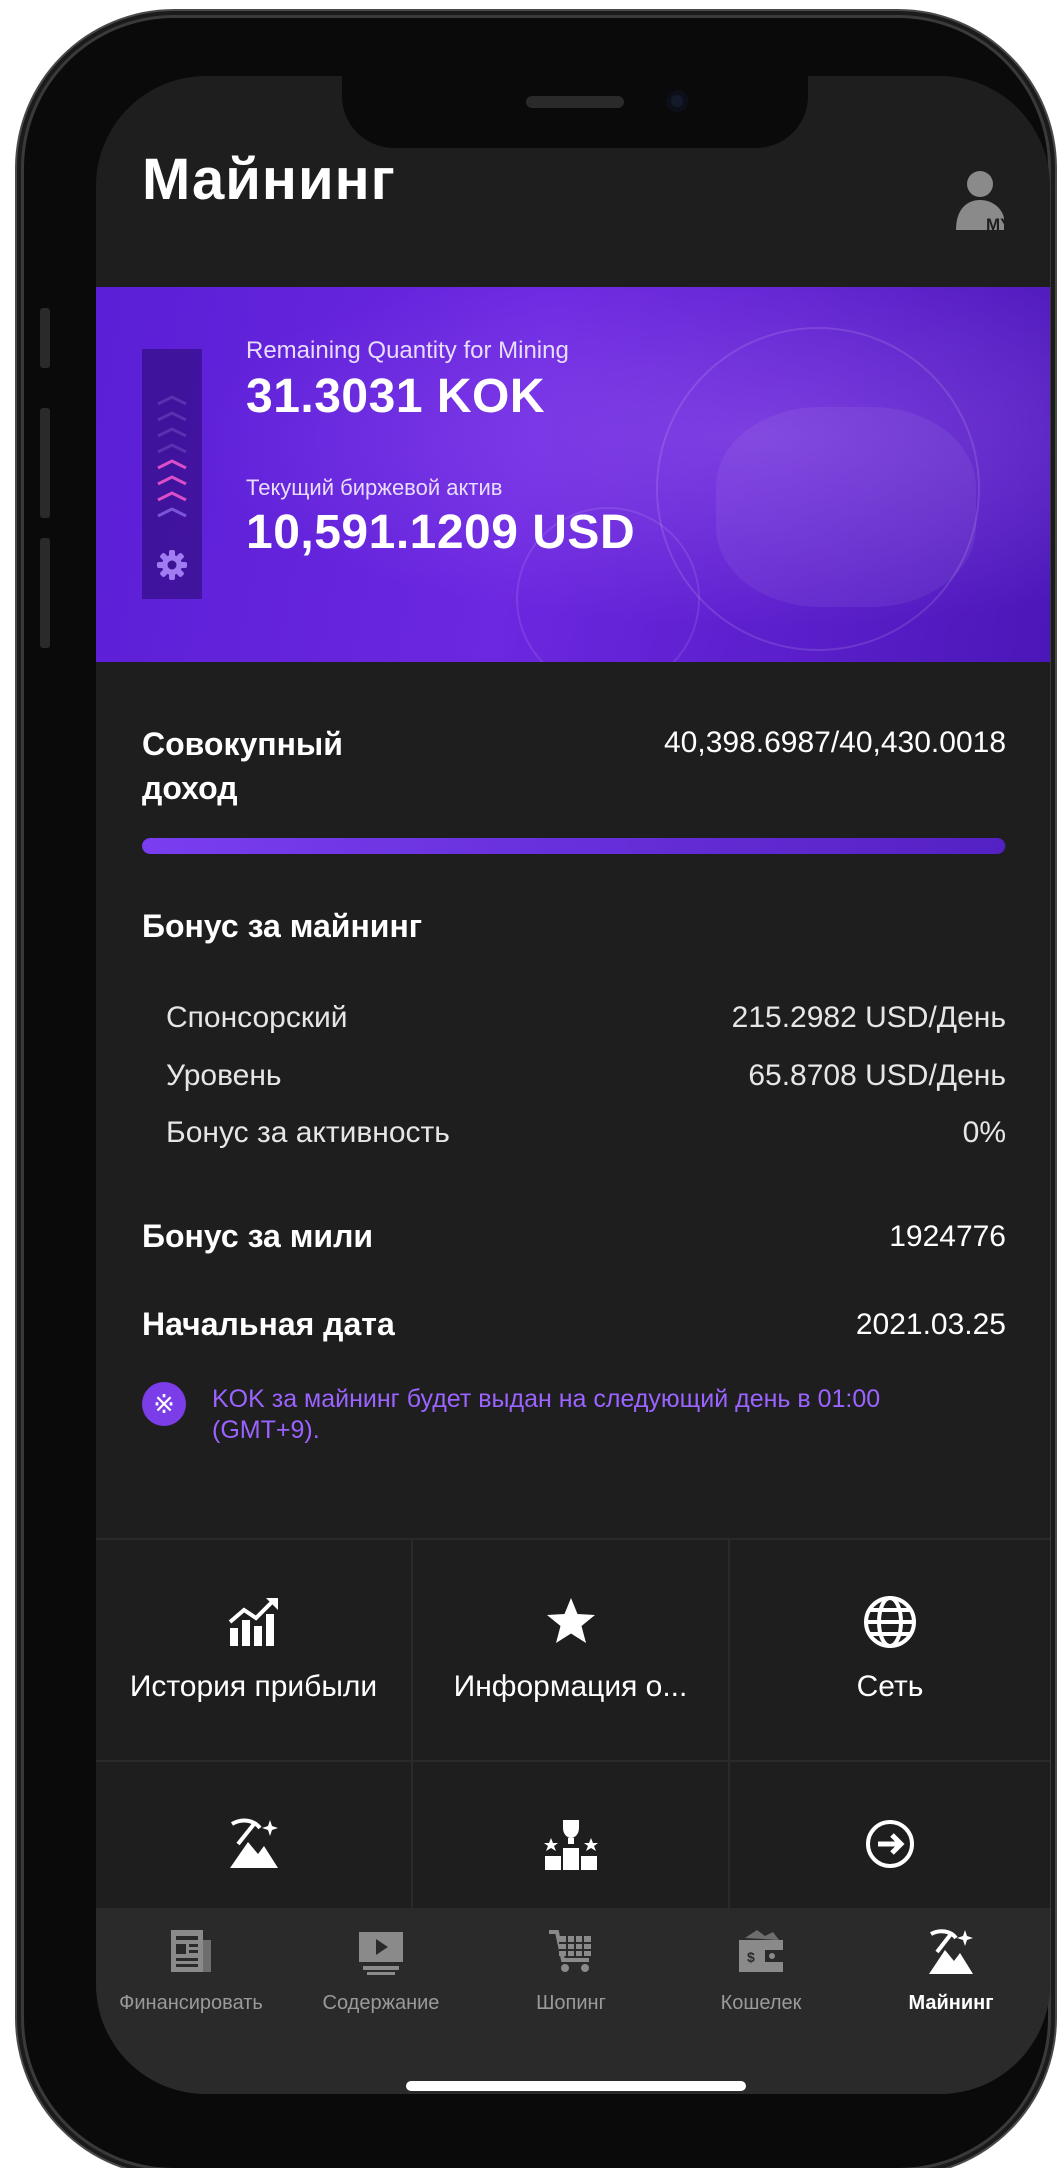 This screenshot has width=1060, height=2168. Describe the element at coordinates (45, 338) in the screenshot. I see `mute-switch` at that location.